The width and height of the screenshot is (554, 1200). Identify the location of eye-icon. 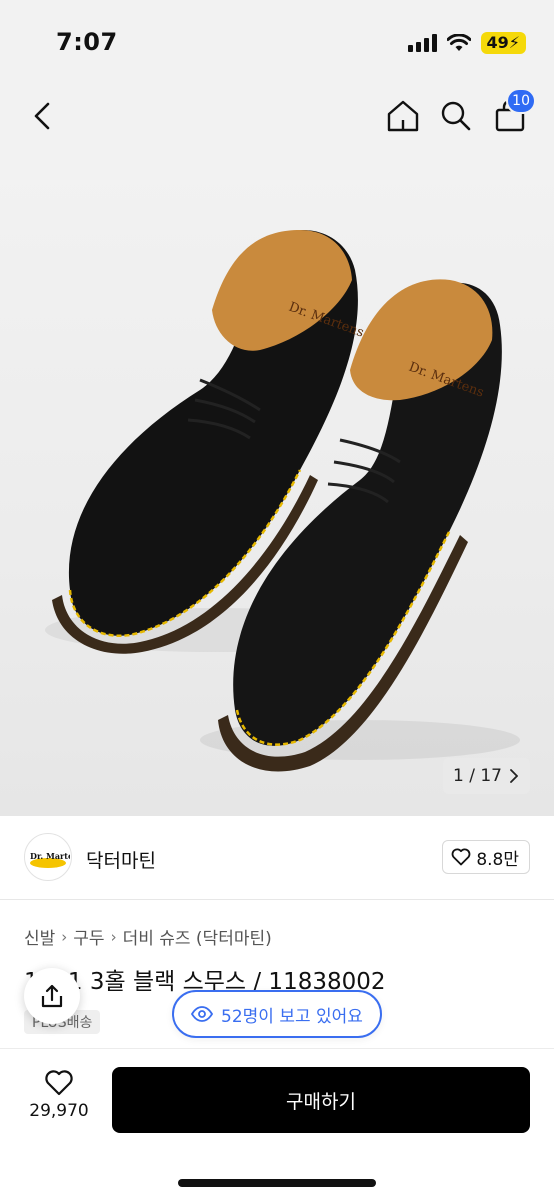
(202, 1014).